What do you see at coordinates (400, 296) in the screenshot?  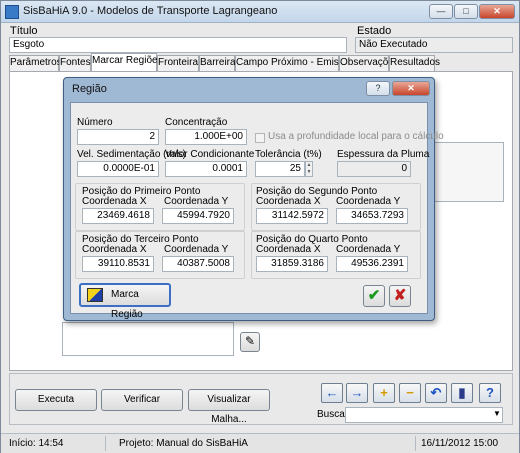 I see `cancel-x-icon: ✘` at bounding box center [400, 296].